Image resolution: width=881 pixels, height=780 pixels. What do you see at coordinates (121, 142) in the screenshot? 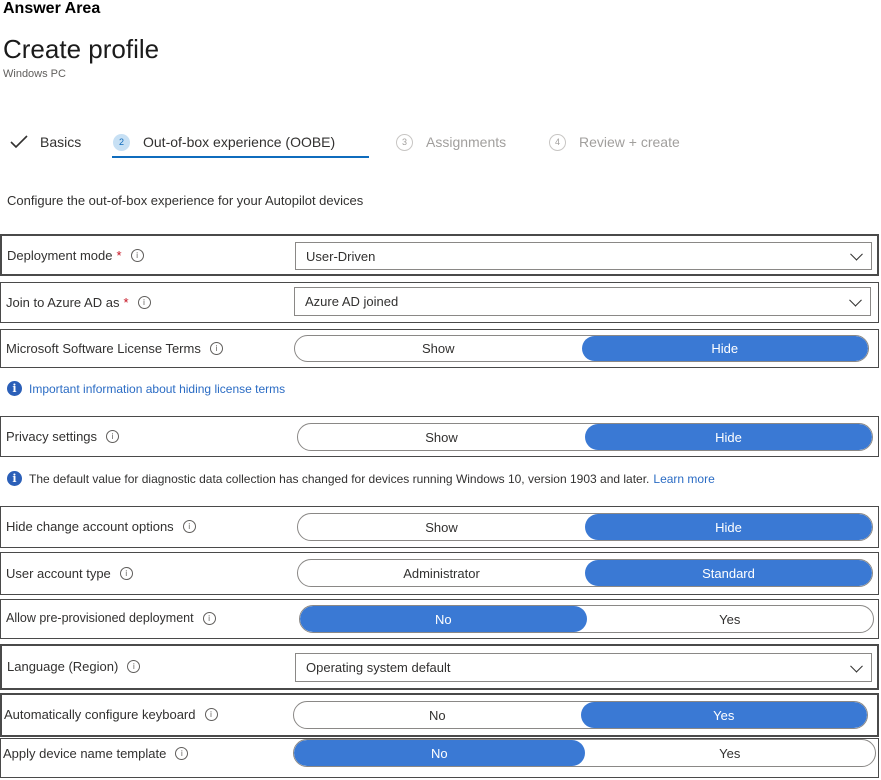
I see `step-number: 2` at bounding box center [121, 142].